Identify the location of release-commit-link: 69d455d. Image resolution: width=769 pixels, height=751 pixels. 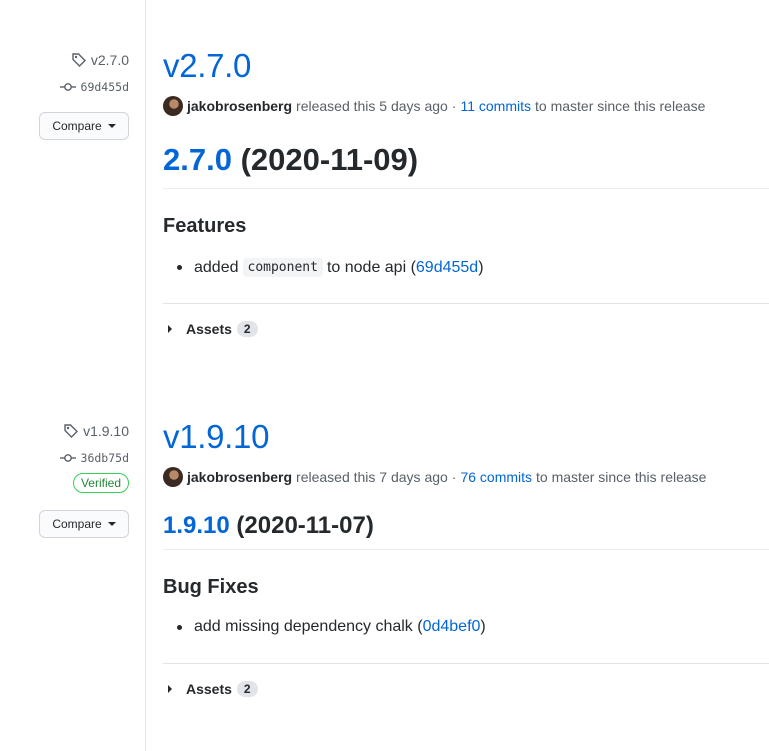
(94, 87).